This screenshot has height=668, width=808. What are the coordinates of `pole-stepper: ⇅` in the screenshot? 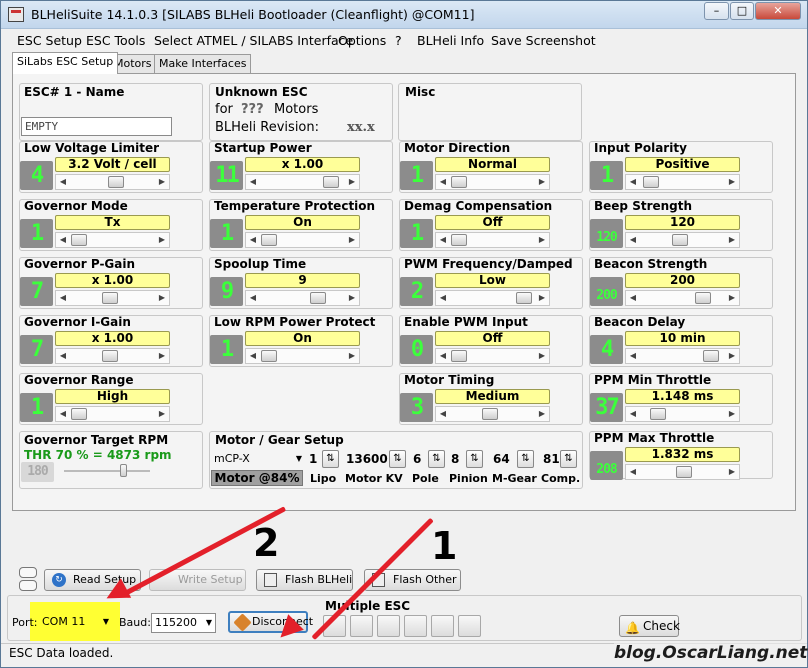 It's located at (436, 459).